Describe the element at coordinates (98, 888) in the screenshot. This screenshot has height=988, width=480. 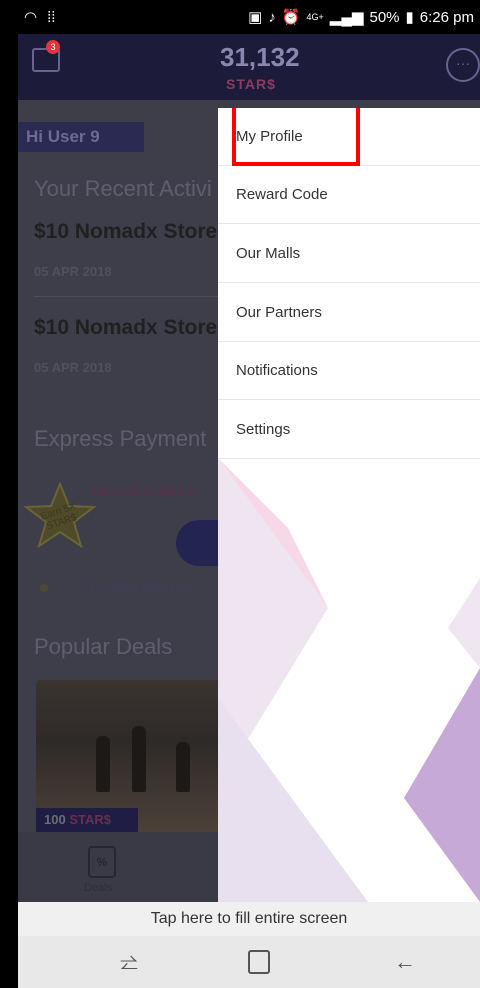
I see `tab-deals: Deals` at that location.